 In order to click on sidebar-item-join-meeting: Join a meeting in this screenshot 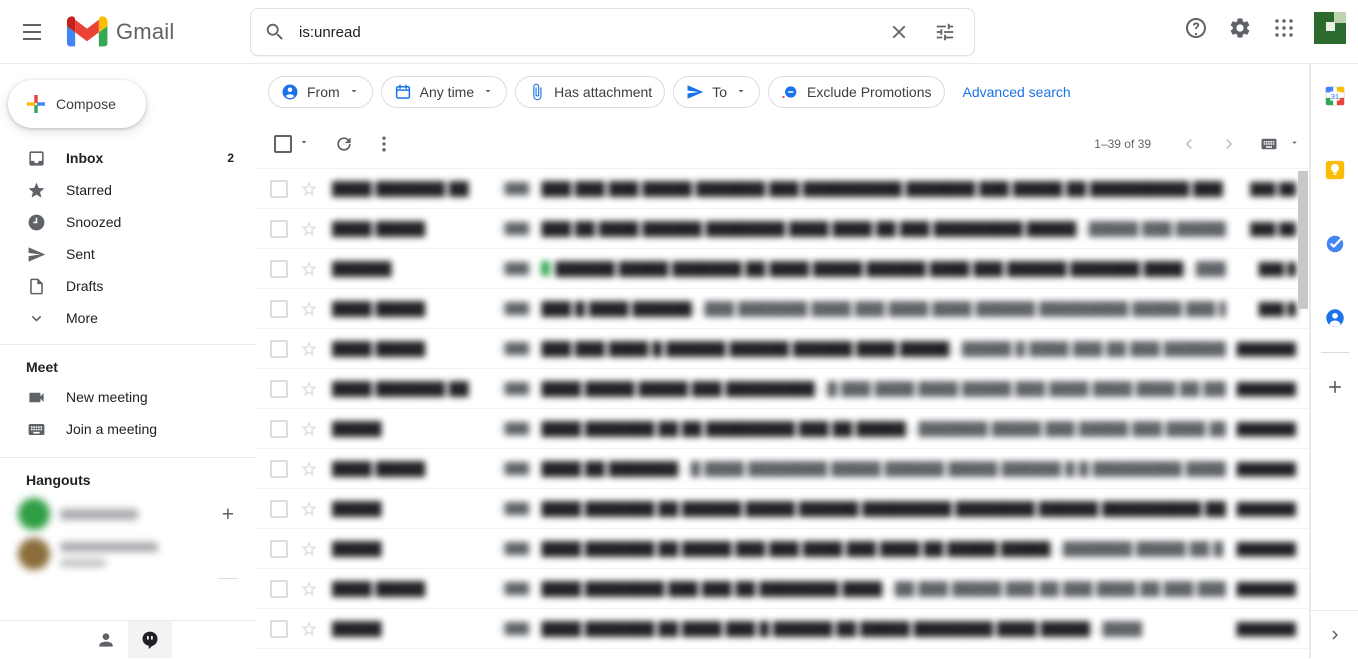, I will do `click(123, 429)`.